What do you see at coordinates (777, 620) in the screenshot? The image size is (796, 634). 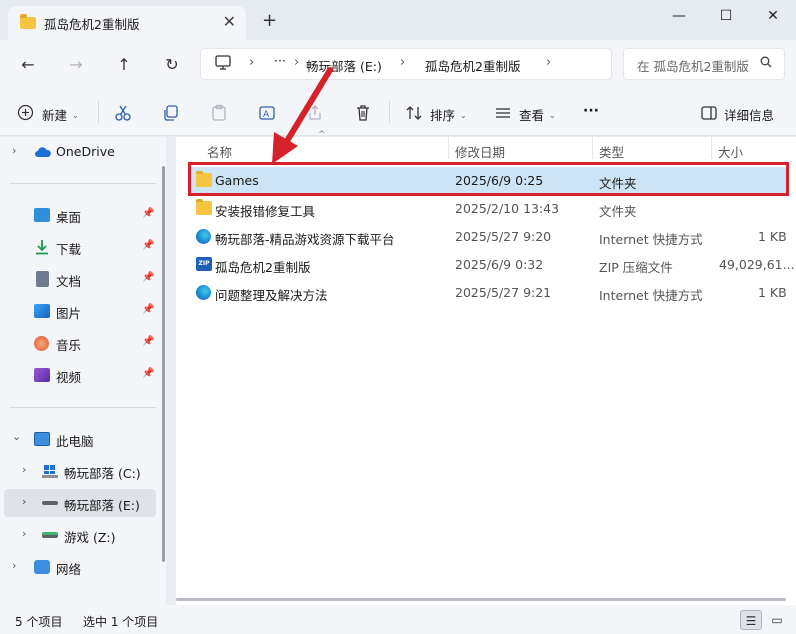 I see `tiles-view-button: ▭` at bounding box center [777, 620].